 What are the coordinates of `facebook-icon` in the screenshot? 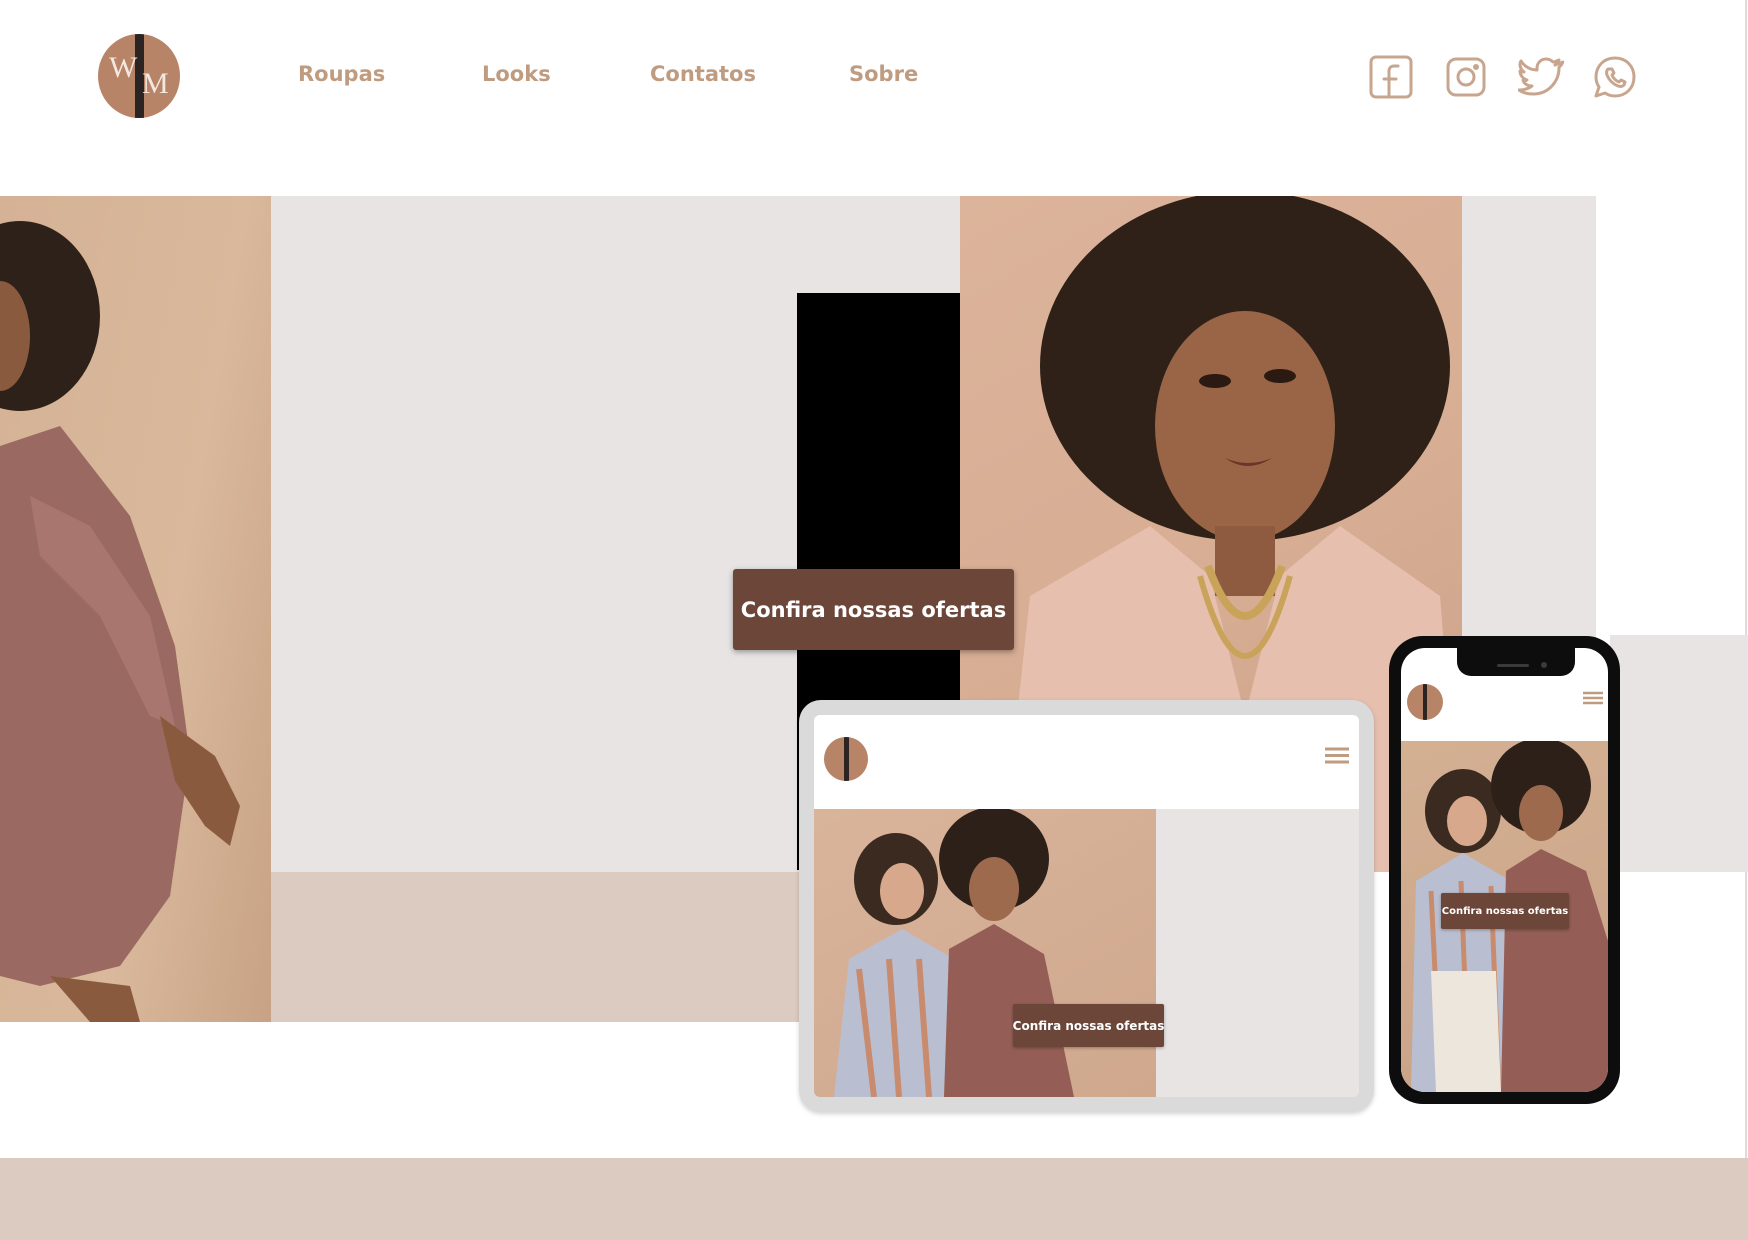 It's located at (1391, 77).